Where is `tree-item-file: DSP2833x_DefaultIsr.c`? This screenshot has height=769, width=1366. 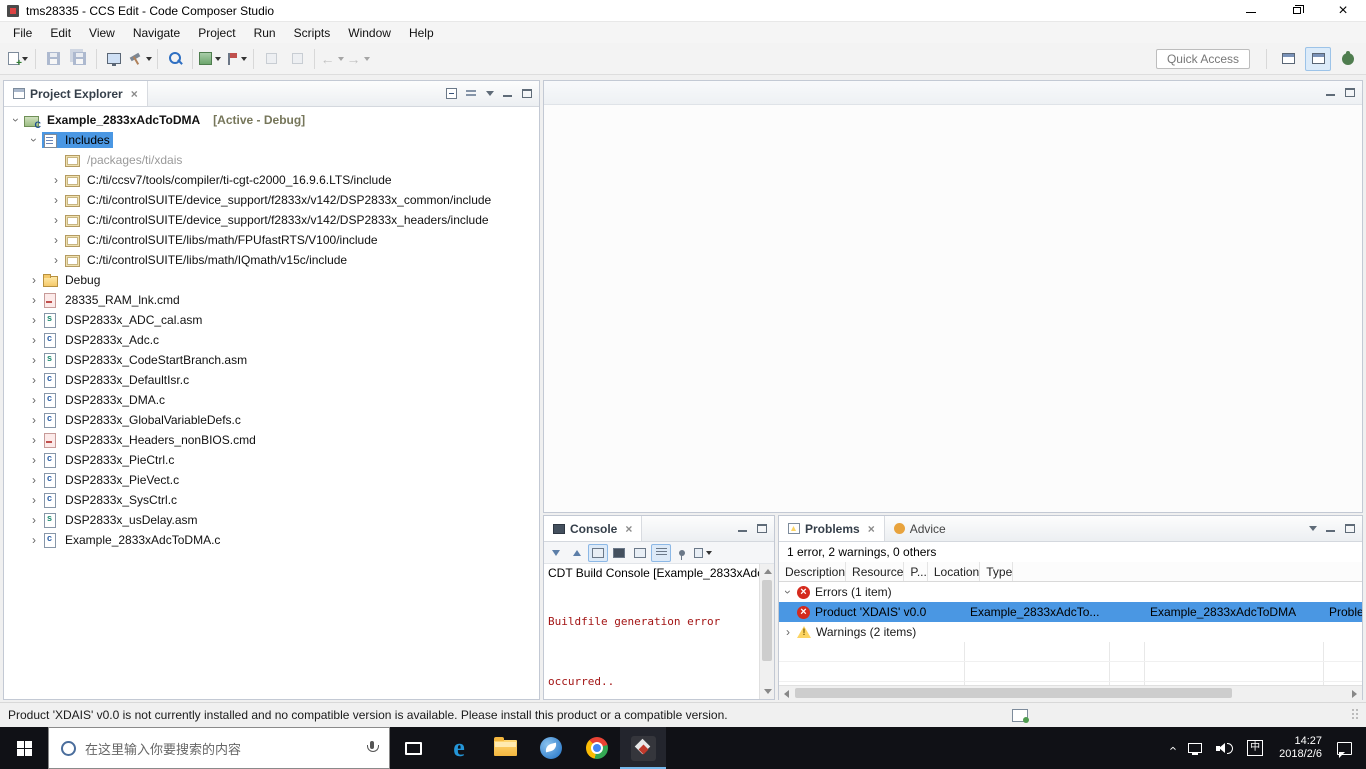 tree-item-file: DSP2833x_DefaultIsr.c is located at coordinates (271, 380).